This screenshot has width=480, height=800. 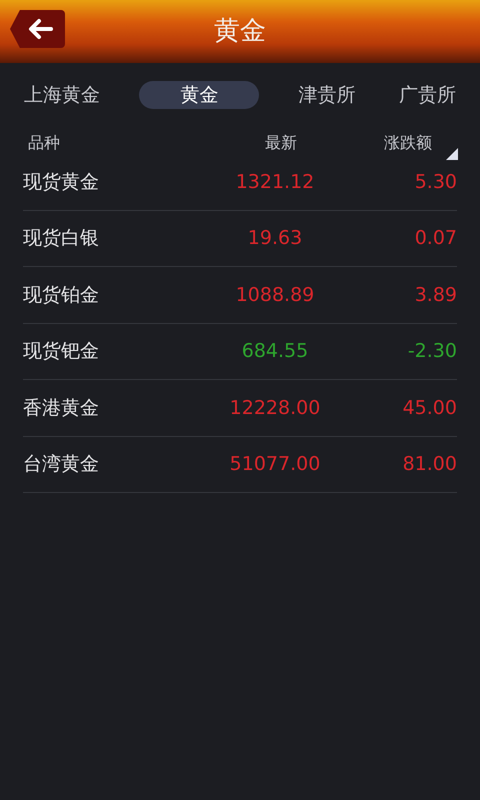 I want to click on window-title: 黄金, so click(x=240, y=31).